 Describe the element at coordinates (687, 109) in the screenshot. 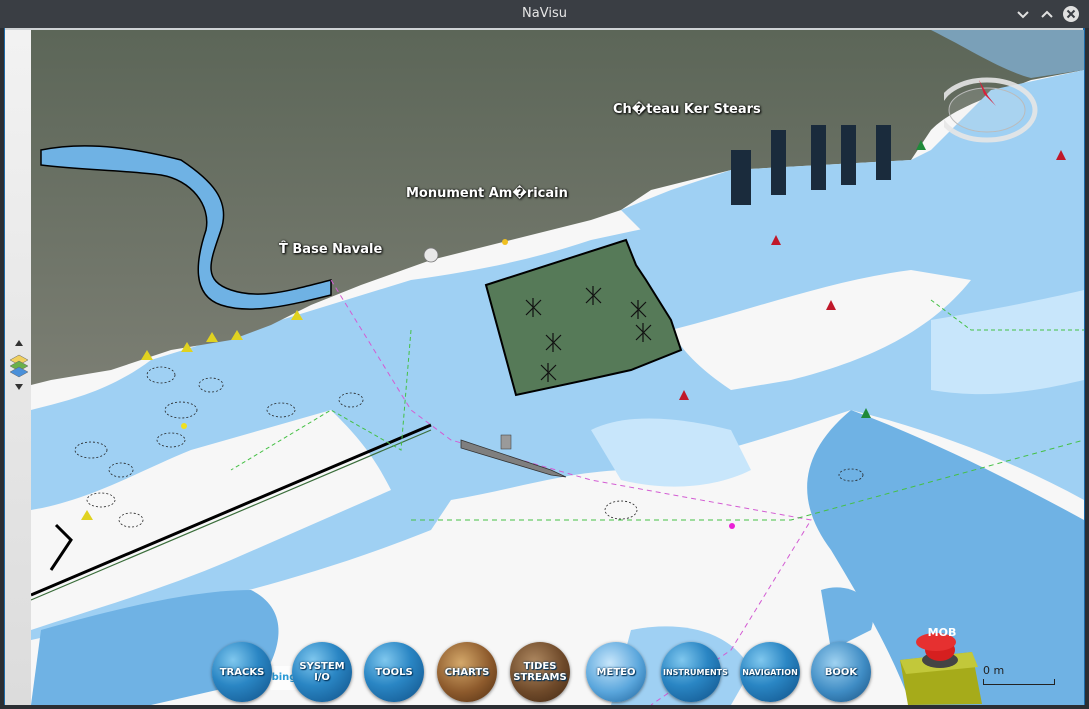

I see `place-label-chateau: Ch�teau Ker Stears` at that location.